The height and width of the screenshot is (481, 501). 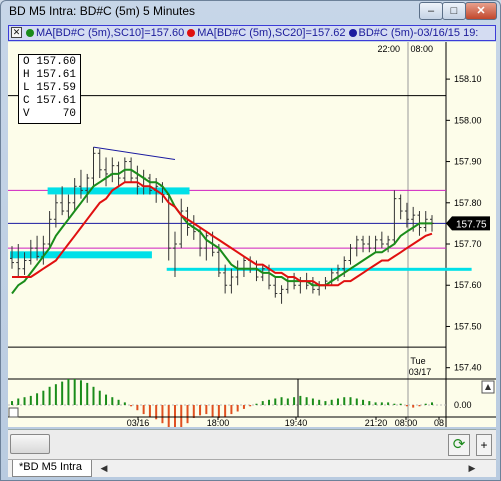 I want to click on x-tick-label: 08:00, so click(x=406, y=422).